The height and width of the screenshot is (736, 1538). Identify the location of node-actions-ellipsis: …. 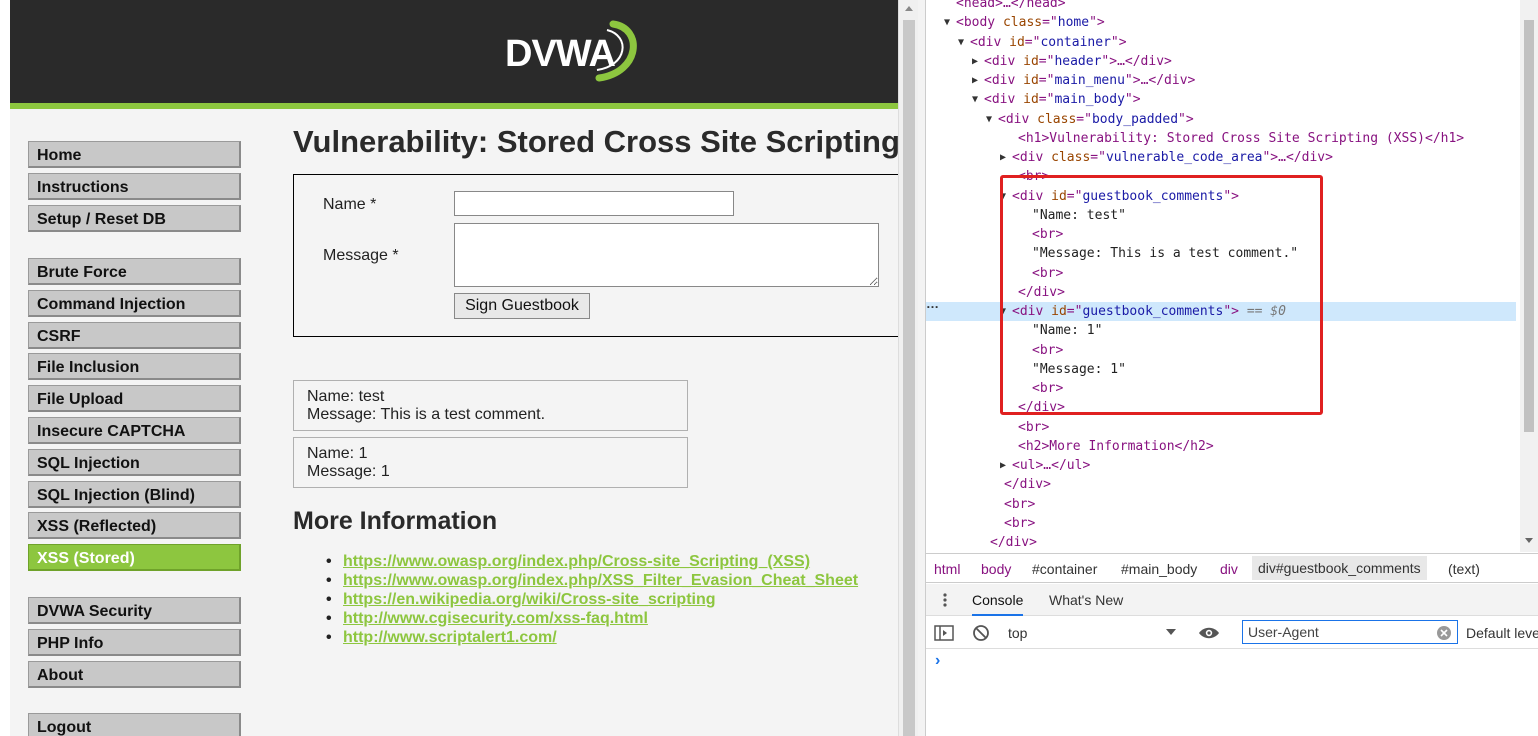
(932, 303).